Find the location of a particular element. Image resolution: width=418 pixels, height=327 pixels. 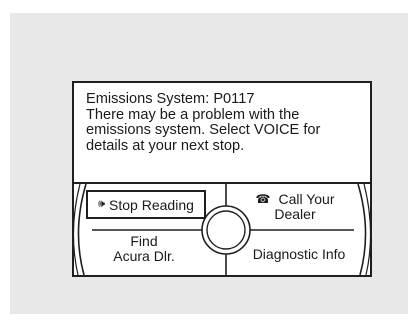

diagnostic-info-button: Diagnostic Info is located at coordinates (299, 254).